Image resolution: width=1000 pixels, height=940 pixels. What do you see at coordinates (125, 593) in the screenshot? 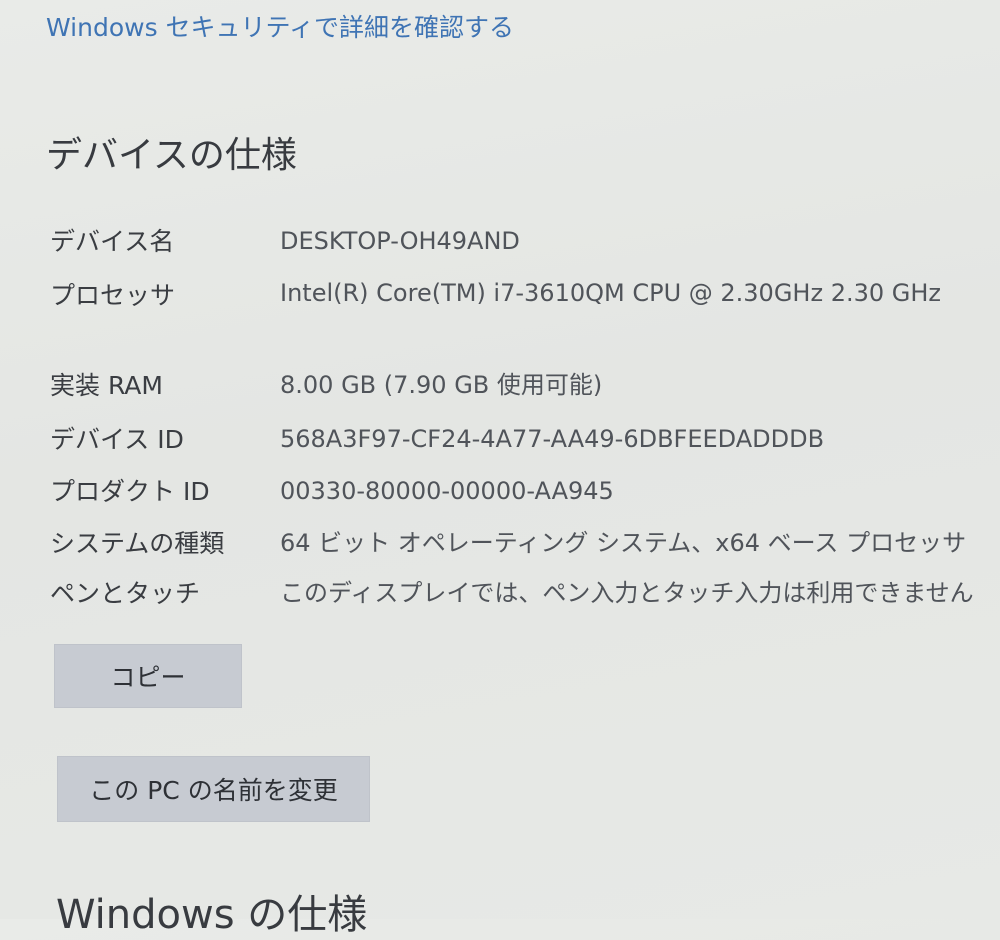
I see `spec-label: ペンとタッチ` at bounding box center [125, 593].